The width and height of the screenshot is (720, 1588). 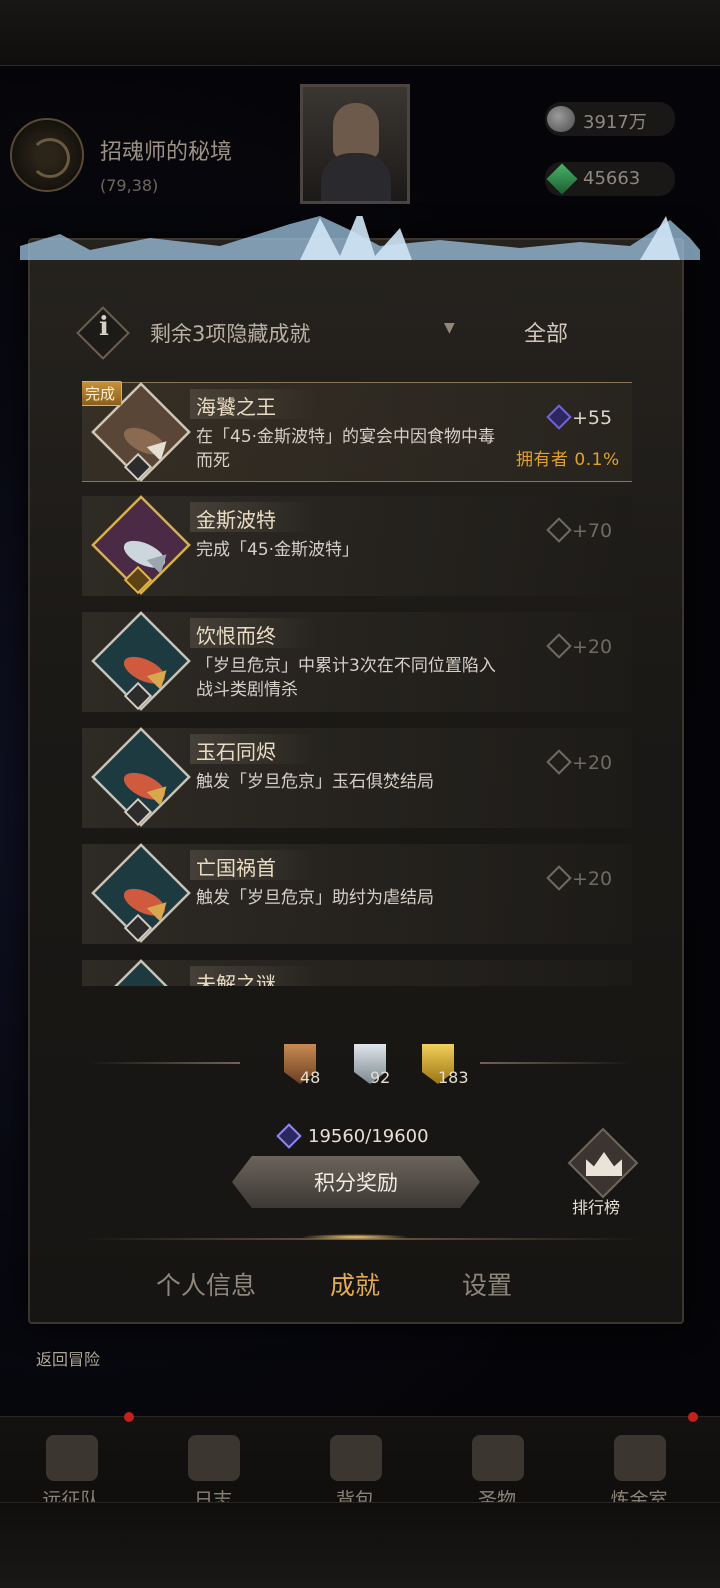 I want to click on bronze-tier: 48, so click(x=314, y=1067).